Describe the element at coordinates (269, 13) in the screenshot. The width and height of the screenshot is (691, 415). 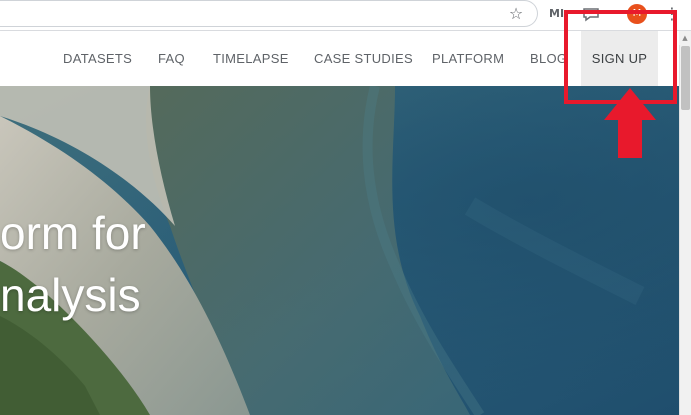
I see `address-bar` at that location.